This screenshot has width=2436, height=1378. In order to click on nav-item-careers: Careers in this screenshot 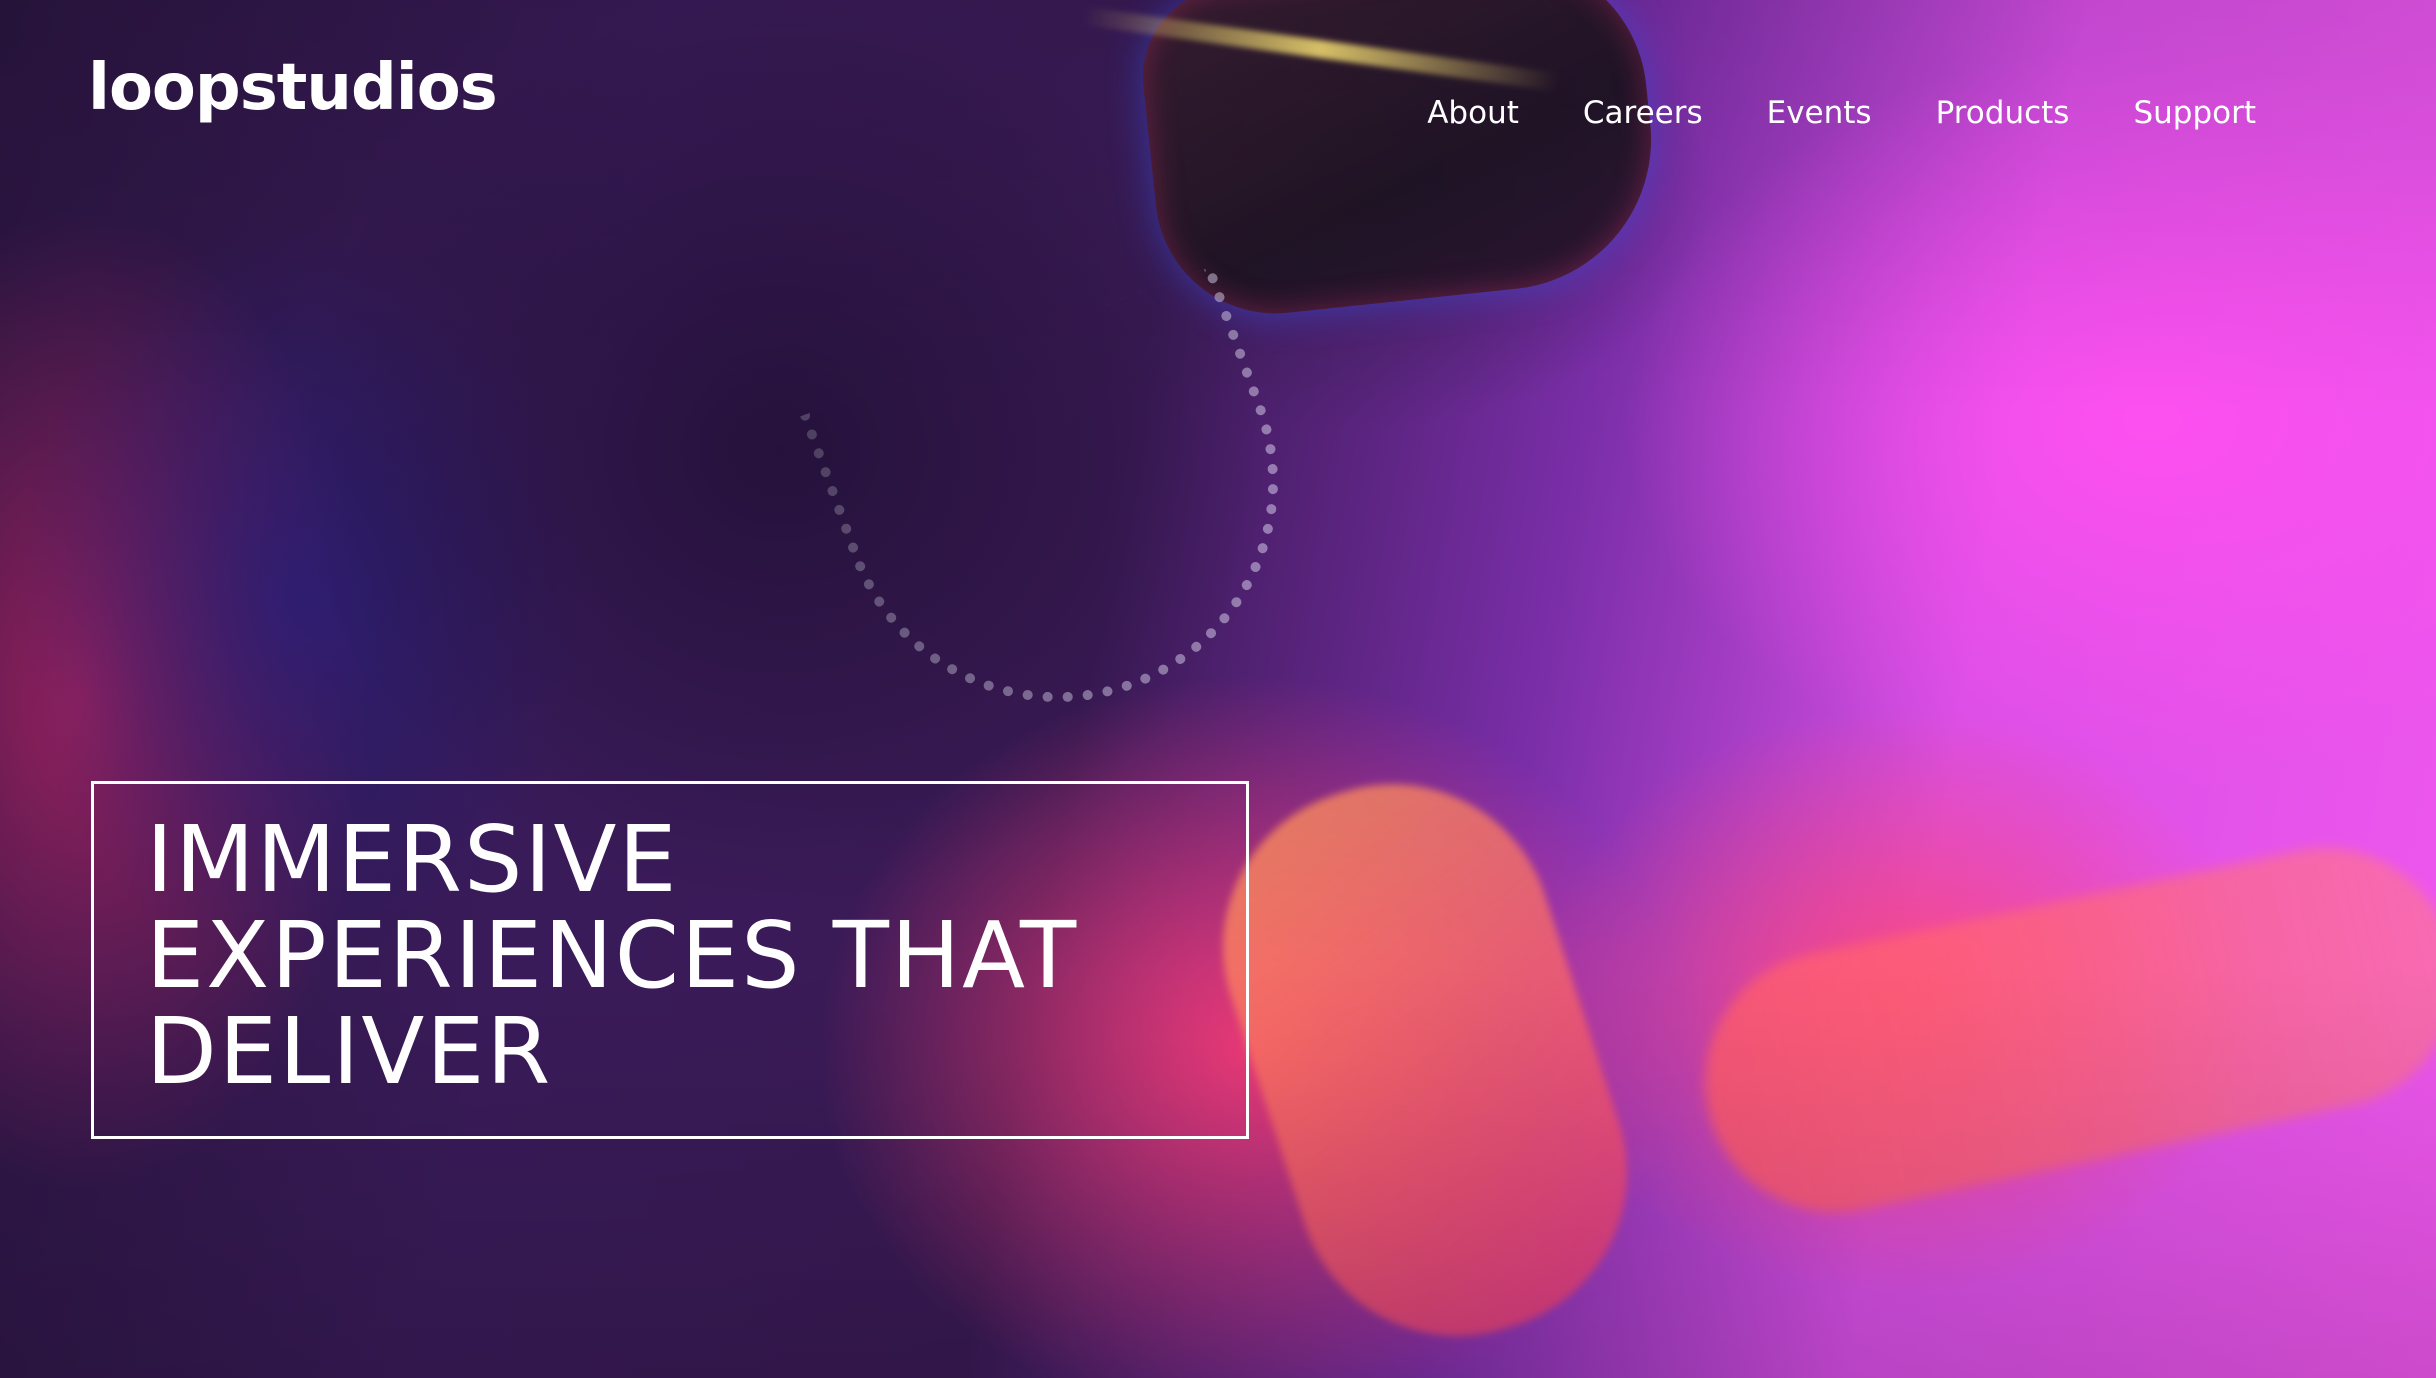, I will do `click(1643, 113)`.